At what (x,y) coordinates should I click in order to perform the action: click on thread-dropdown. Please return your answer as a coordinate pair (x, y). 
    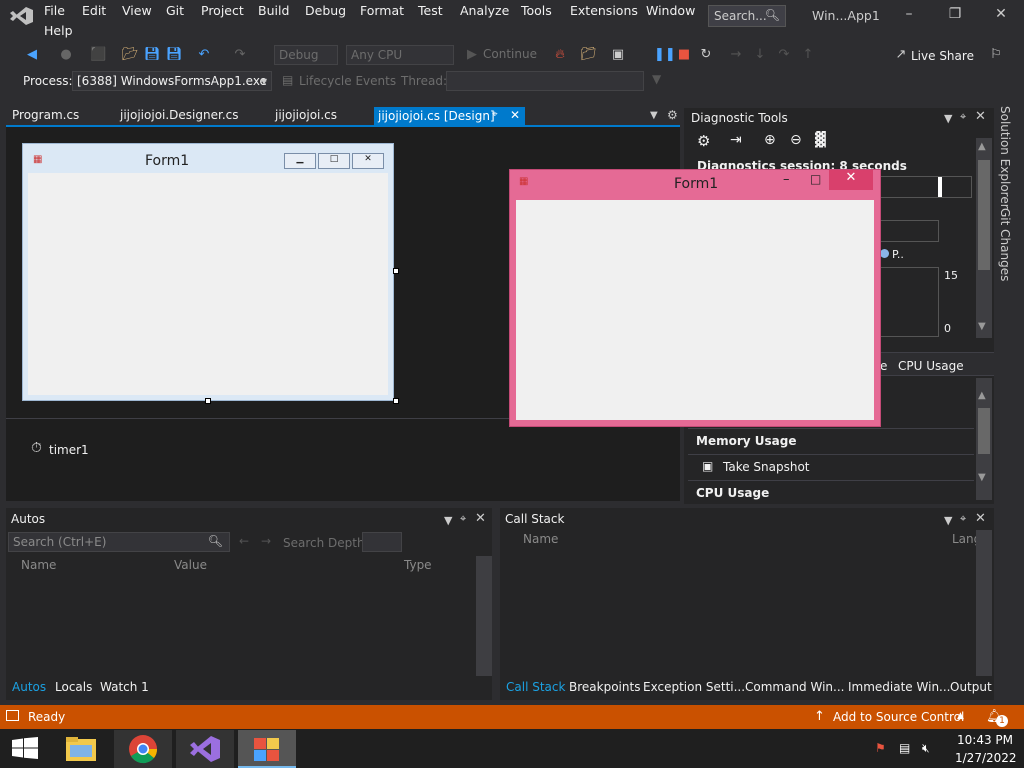
    Looking at the image, I should click on (545, 81).